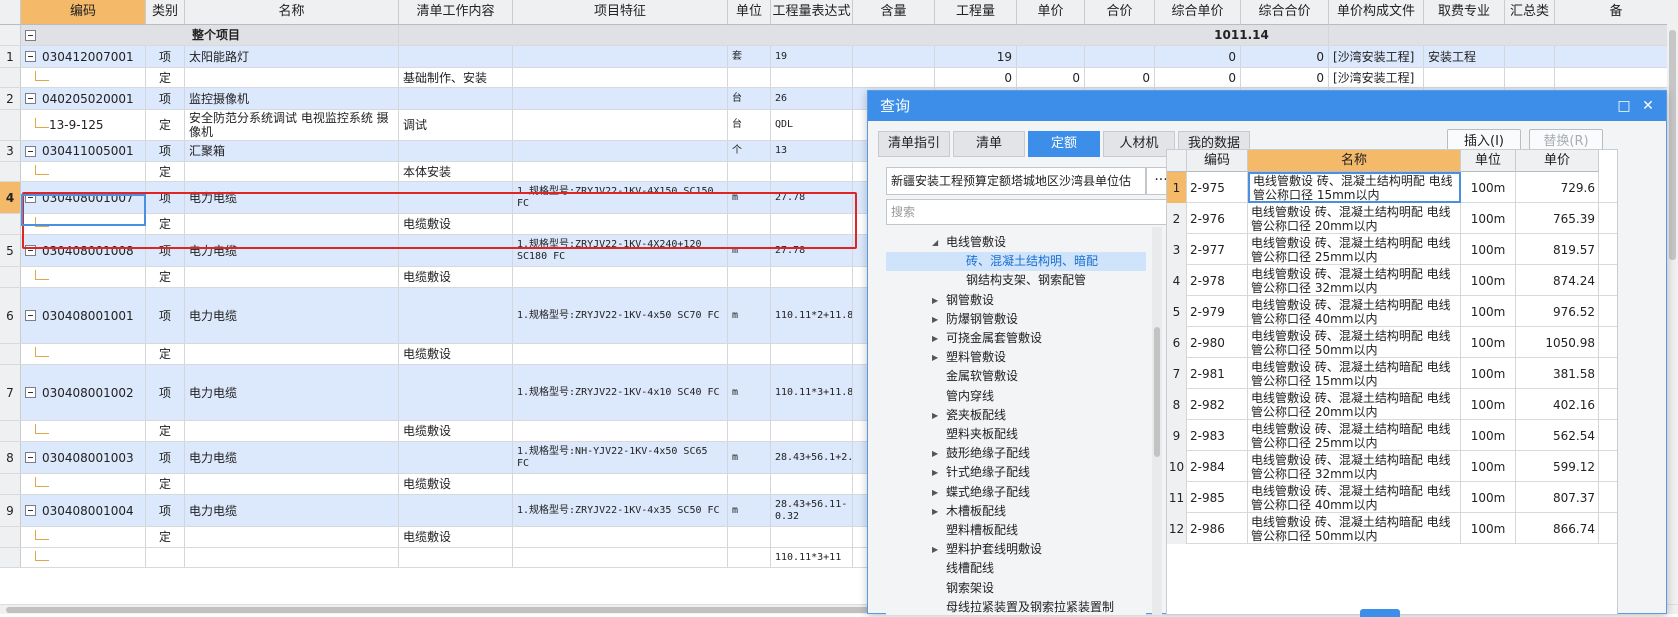  Describe the element at coordinates (1217, 466) in the screenshot. I see `result-code: 2-984` at that location.